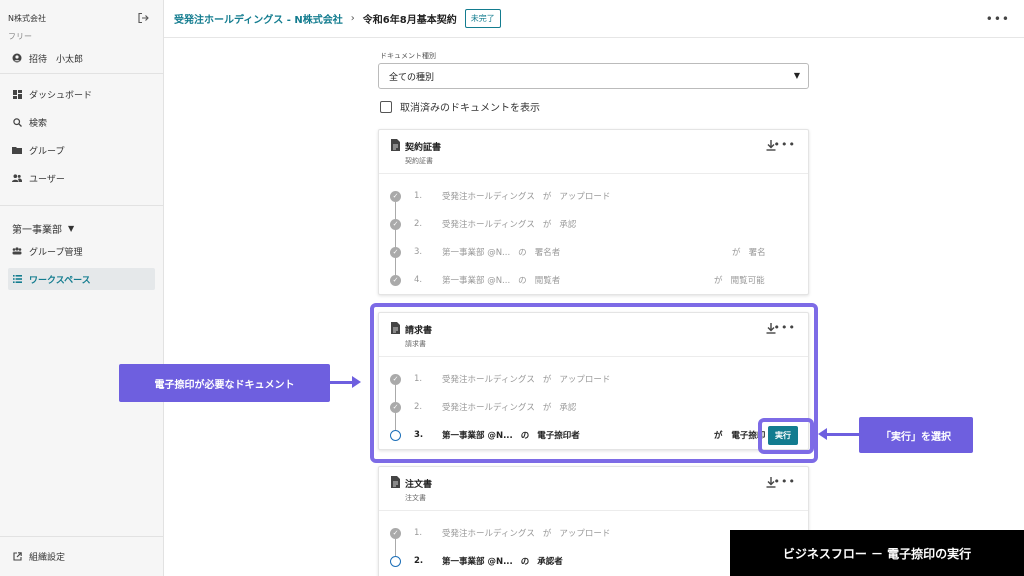 The height and width of the screenshot is (576, 1024). Describe the element at coordinates (408, 56) in the screenshot. I see `filter-label: ドキュメント種別` at that location.